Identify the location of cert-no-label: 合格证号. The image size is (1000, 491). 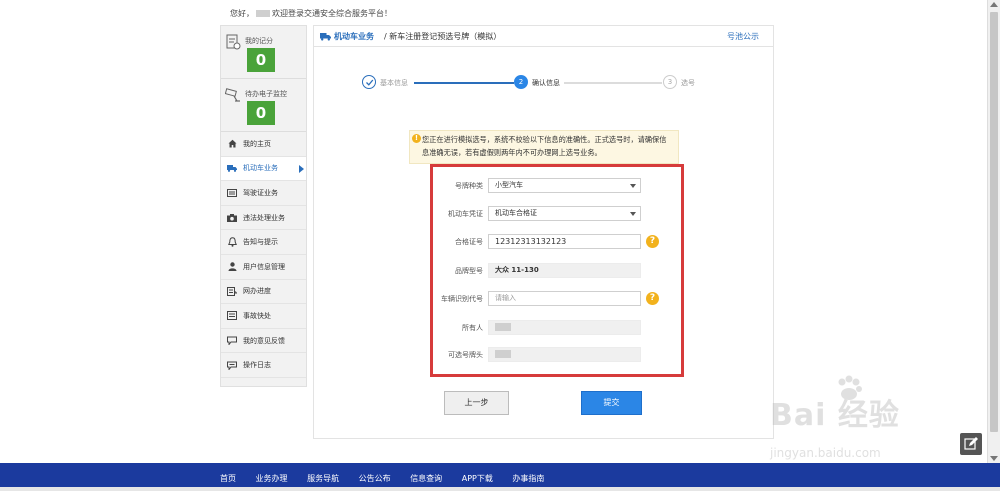
(469, 242).